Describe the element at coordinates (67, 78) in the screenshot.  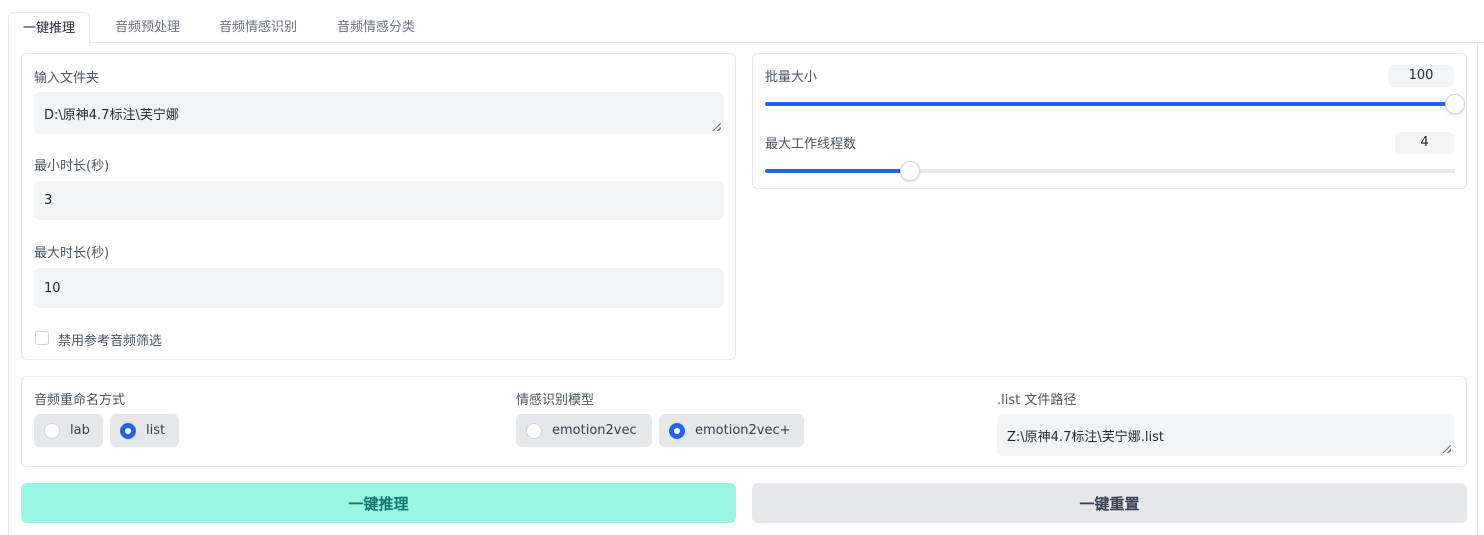
I see `input-folder-label: 输入文件夹` at that location.